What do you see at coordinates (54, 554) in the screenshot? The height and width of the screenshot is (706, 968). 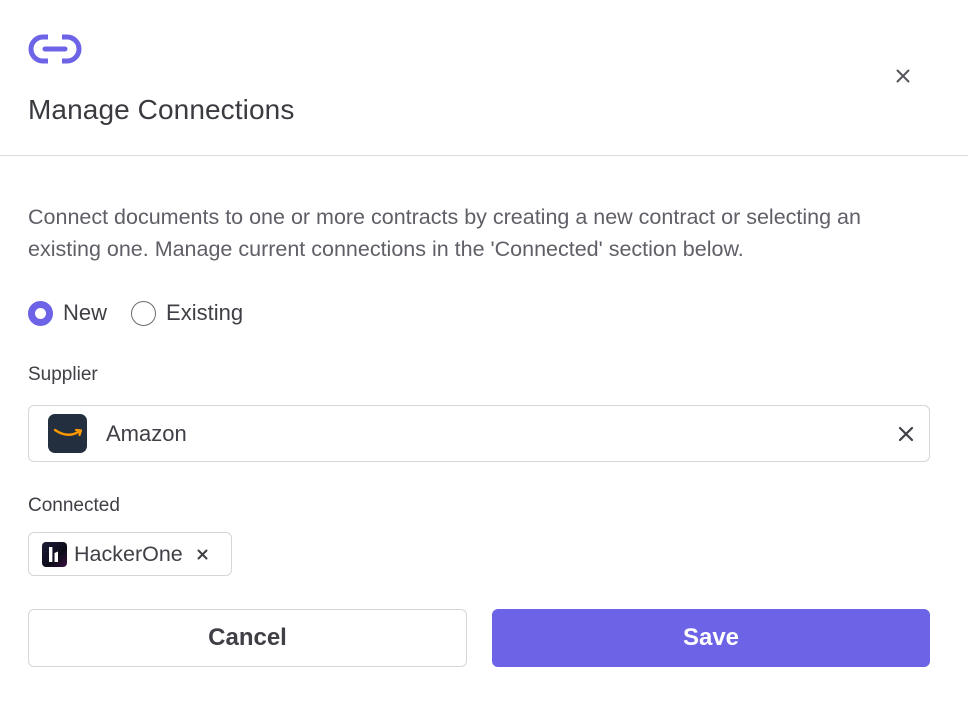 I see `hackerone-logo-icon` at bounding box center [54, 554].